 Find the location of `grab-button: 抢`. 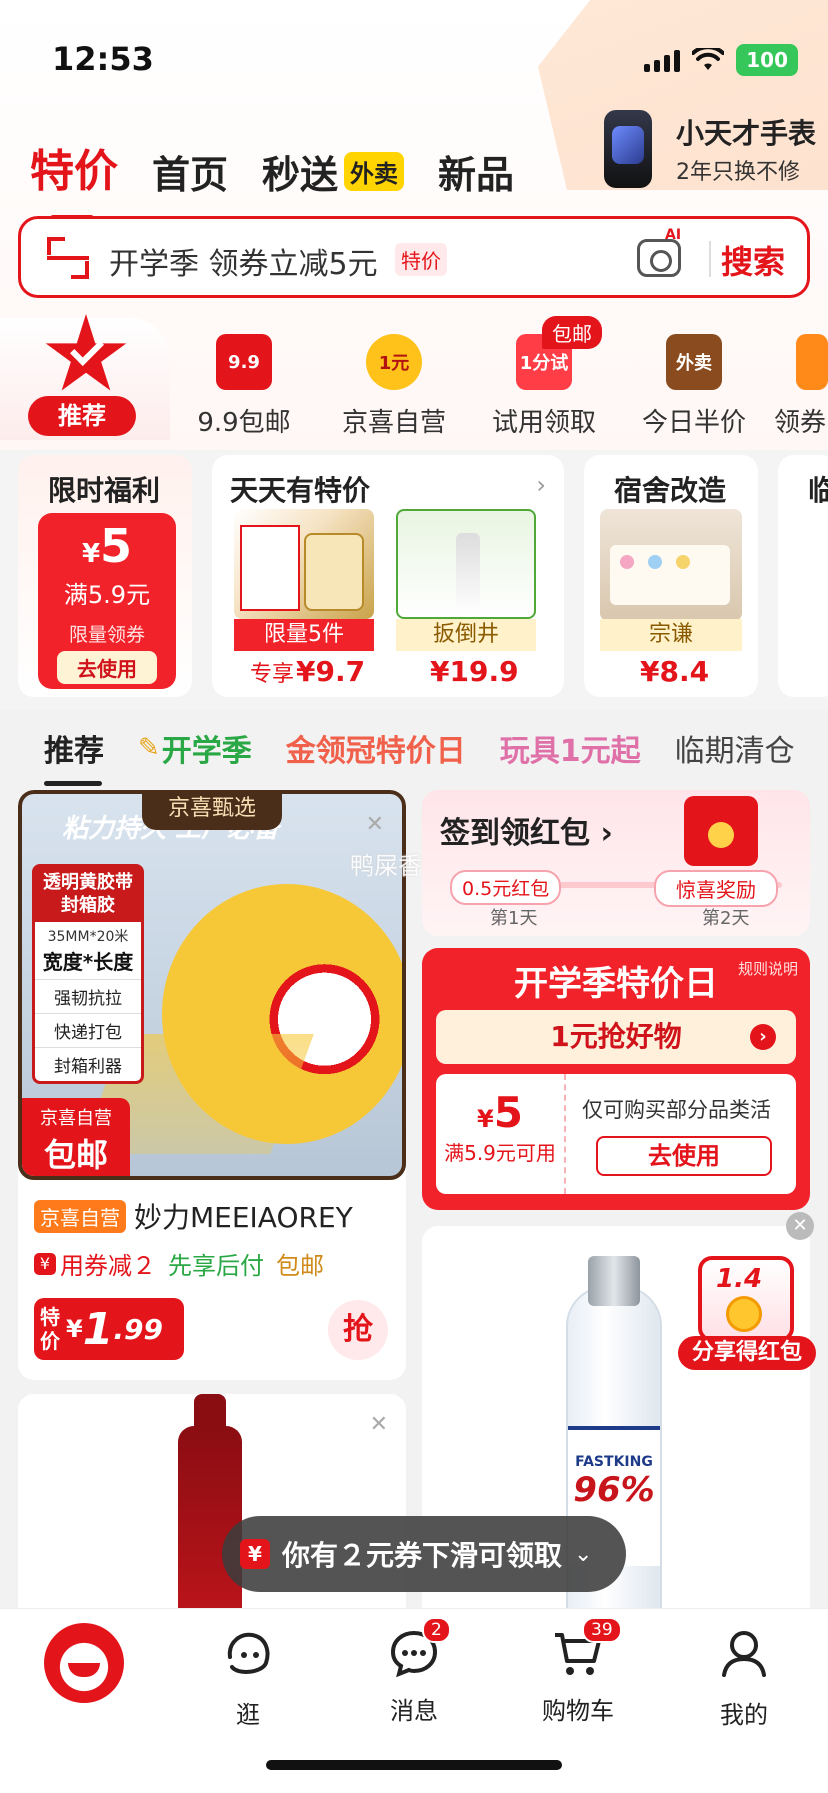

grab-button: 抢 is located at coordinates (358, 1330).